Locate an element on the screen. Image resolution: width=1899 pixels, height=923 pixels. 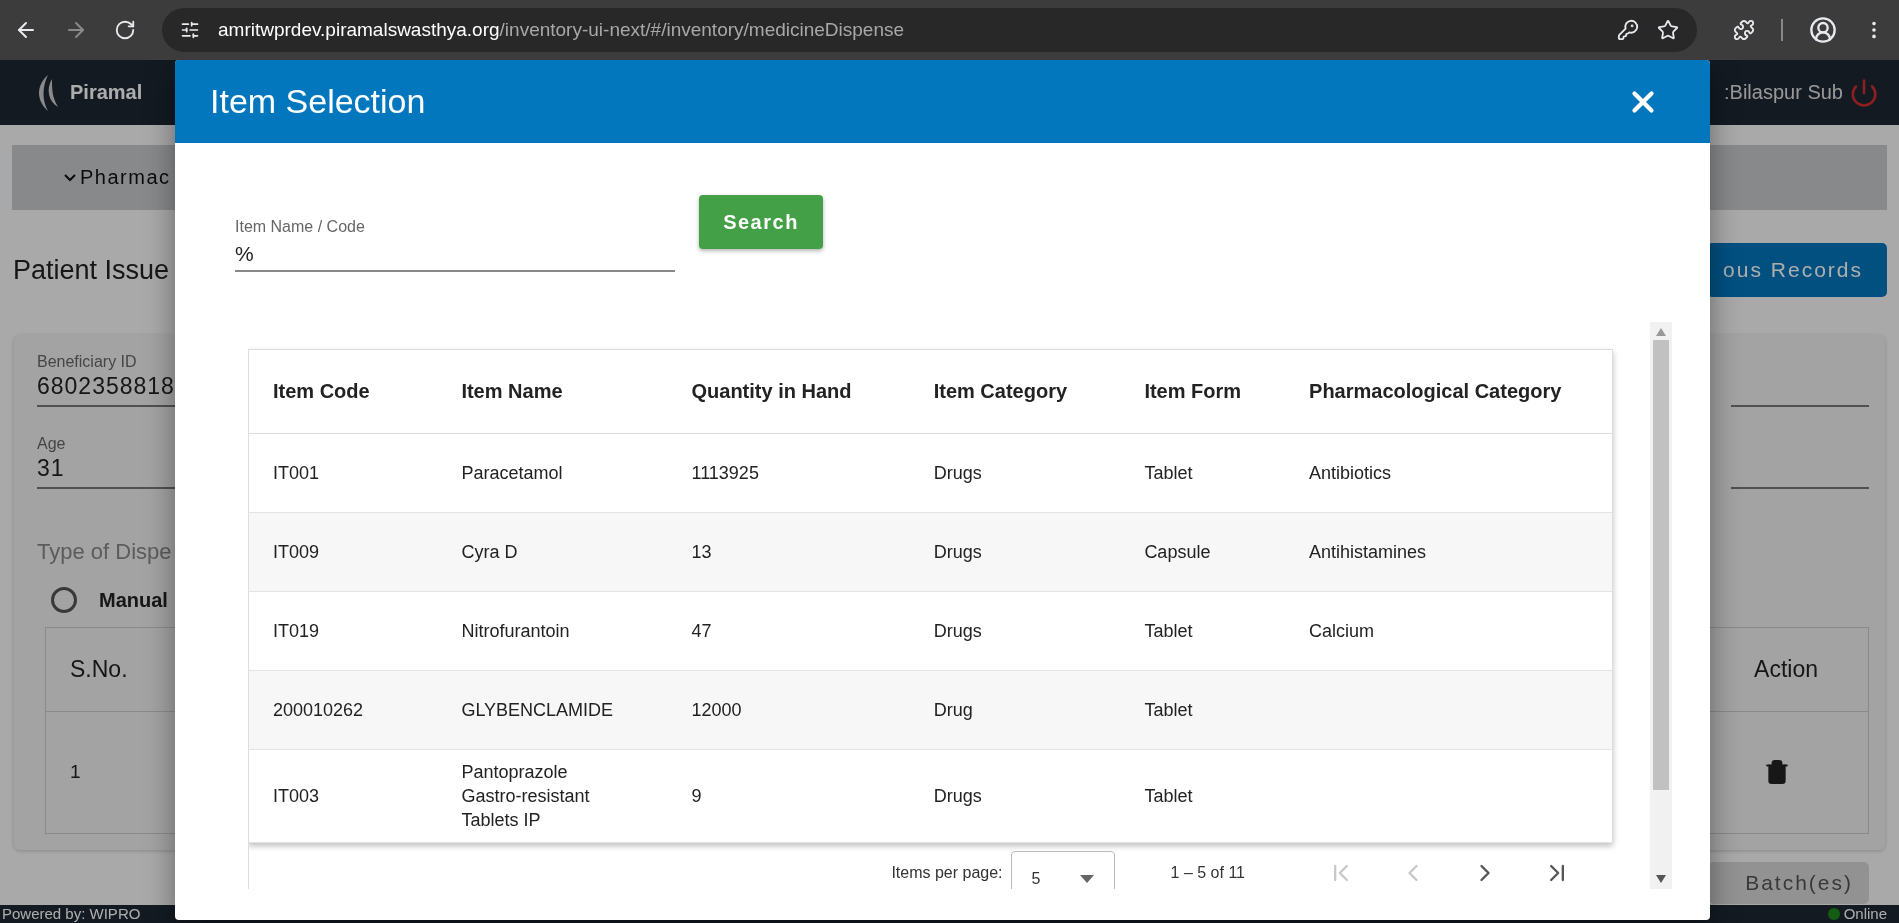
table-row: 200010262 GLYBENCLAMIDE 12000 Drug Tablet is located at coordinates (930, 710).